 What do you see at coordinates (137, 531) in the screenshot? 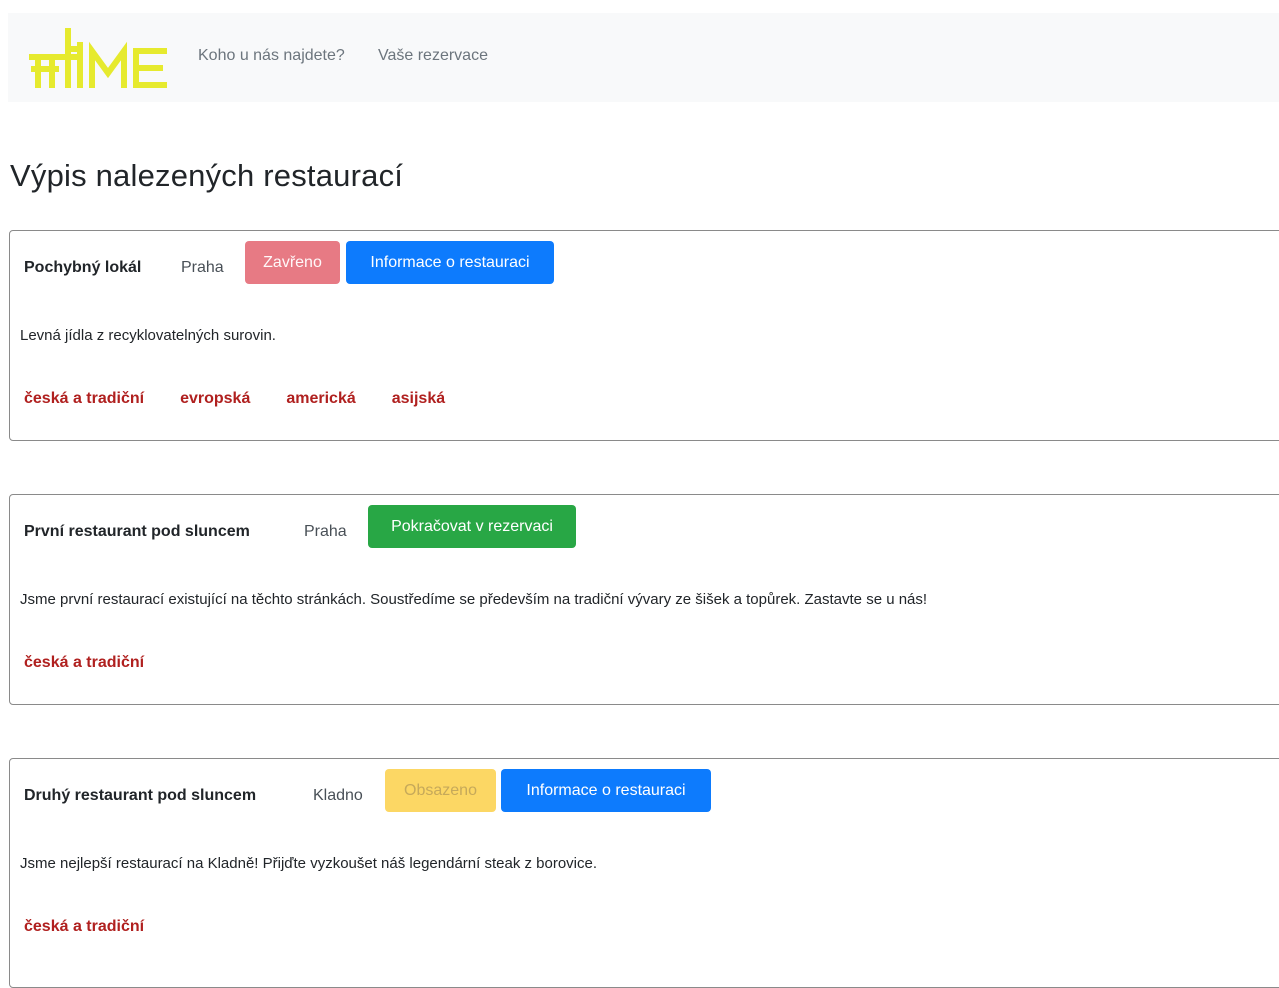
I see `restaurant-name: První restaurant pod sluncem` at bounding box center [137, 531].